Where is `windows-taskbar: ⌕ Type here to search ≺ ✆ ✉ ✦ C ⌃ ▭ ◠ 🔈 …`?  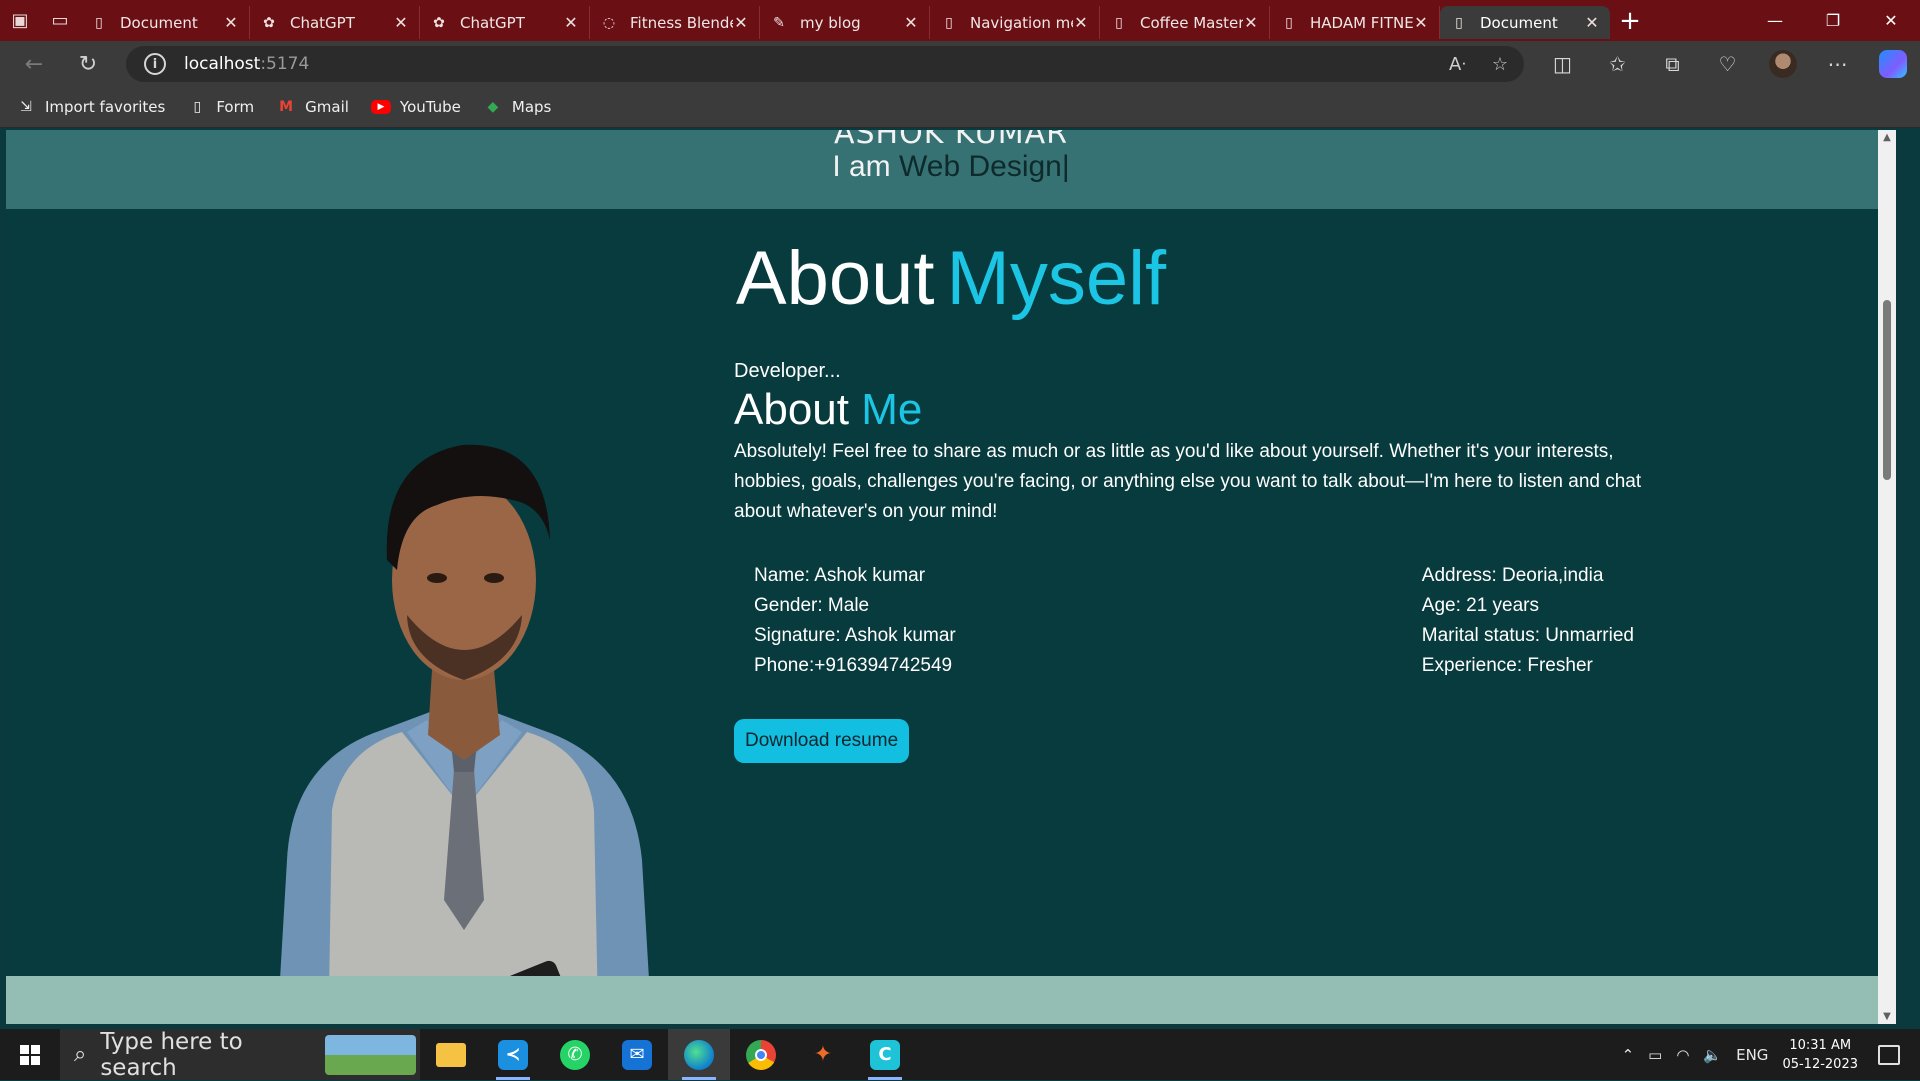
windows-taskbar: ⌕ Type here to search ≺ ✆ ✉ ✦ C ⌃ ▭ ◠ 🔈 … is located at coordinates (960, 1054).